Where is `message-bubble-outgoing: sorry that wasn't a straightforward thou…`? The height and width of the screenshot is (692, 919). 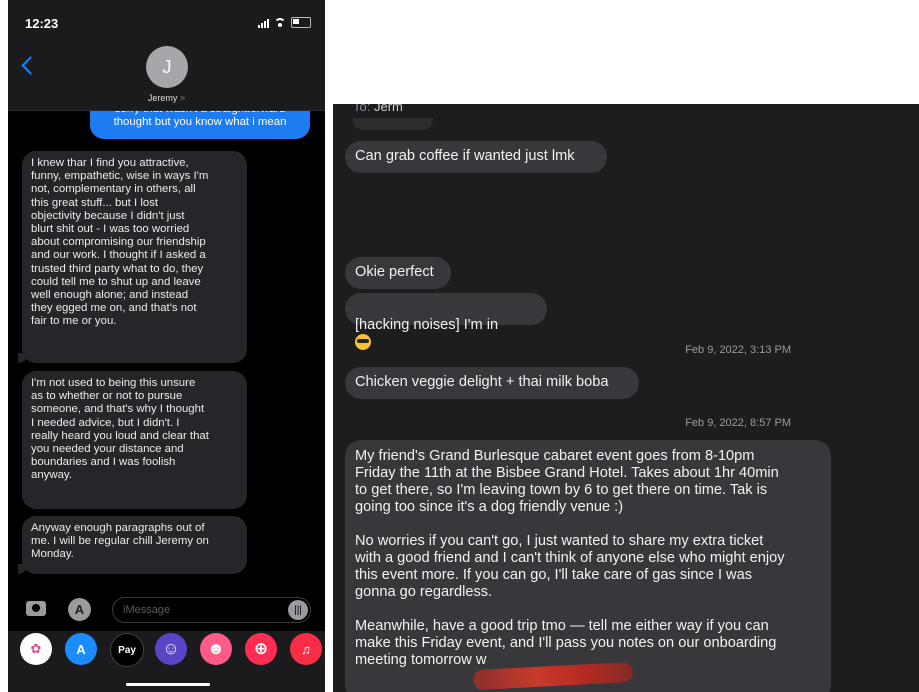 message-bubble-outgoing: sorry that wasn't a straightforward thou… is located at coordinates (200, 125).